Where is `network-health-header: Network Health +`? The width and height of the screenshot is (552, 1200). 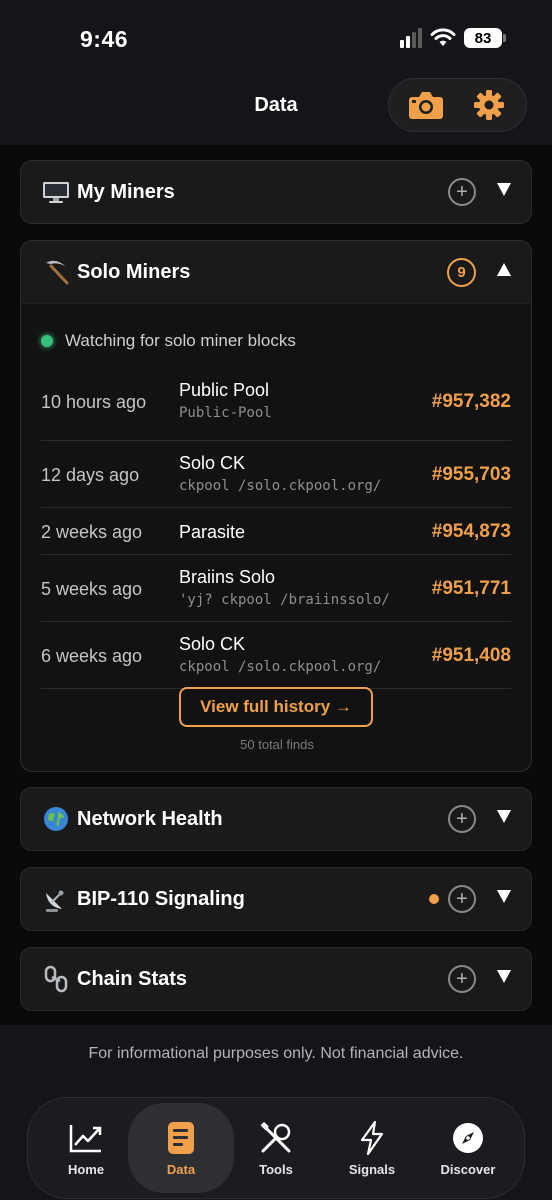
network-health-header: Network Health + is located at coordinates (276, 819).